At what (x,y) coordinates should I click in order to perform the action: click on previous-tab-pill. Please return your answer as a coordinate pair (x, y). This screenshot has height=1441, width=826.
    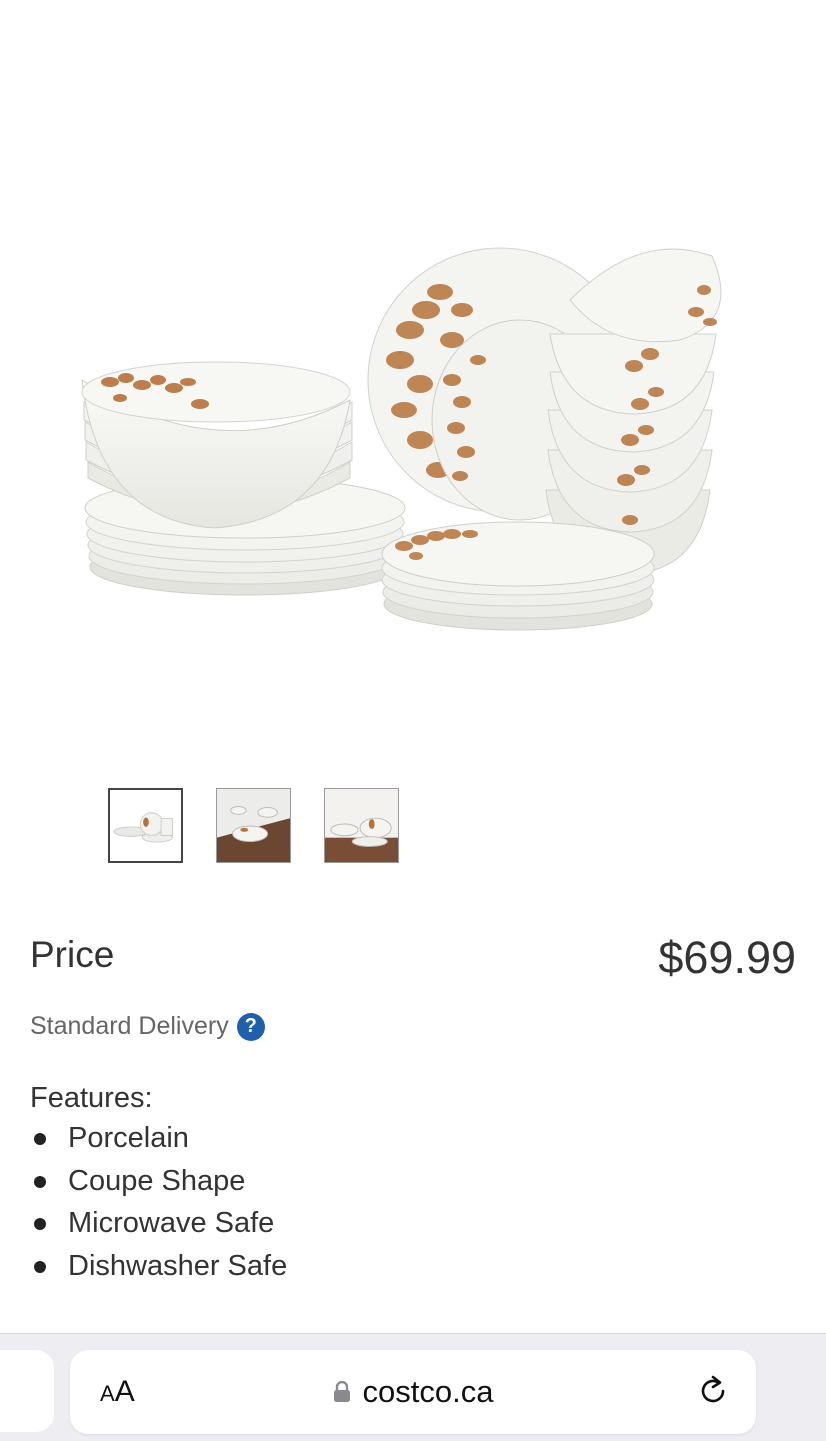
    Looking at the image, I should click on (27, 1391).